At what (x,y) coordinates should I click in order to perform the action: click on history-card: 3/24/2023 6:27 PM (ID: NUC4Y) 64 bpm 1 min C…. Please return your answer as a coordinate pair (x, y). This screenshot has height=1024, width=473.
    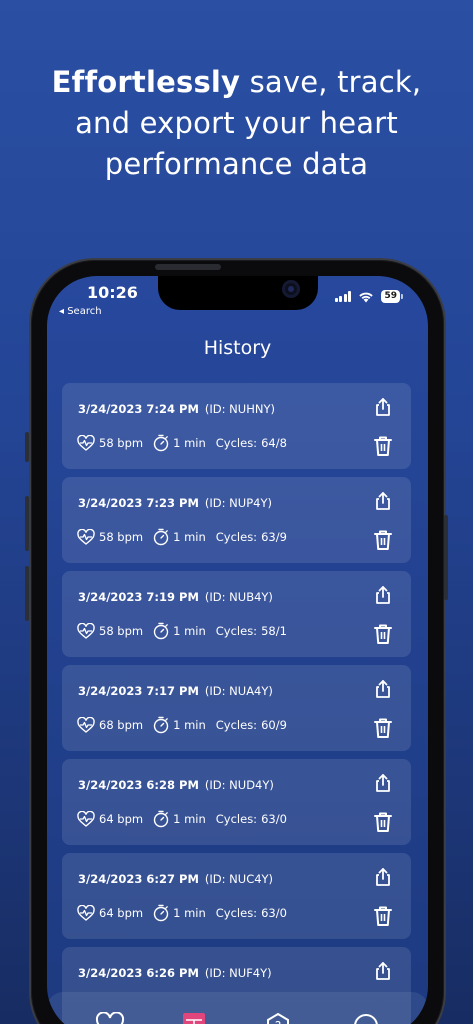
    Looking at the image, I should click on (236, 896).